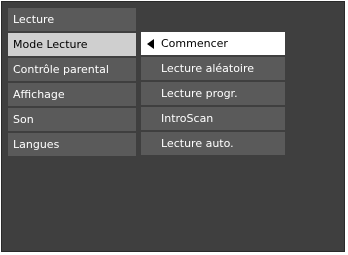  I want to click on submenu-item-label: Lecture aléatoire, so click(208, 68).